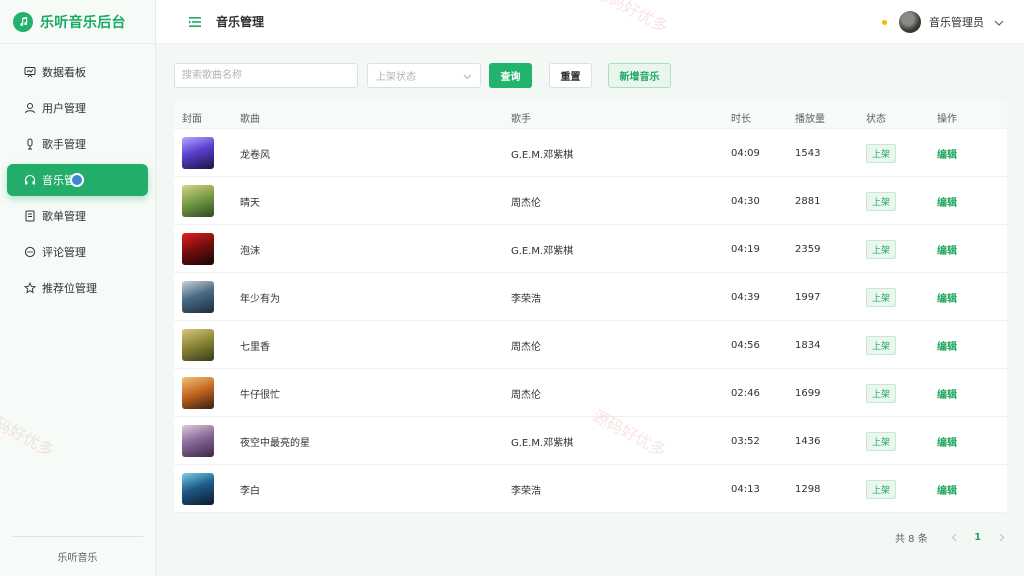  I want to click on play-count: 2881, so click(808, 201).